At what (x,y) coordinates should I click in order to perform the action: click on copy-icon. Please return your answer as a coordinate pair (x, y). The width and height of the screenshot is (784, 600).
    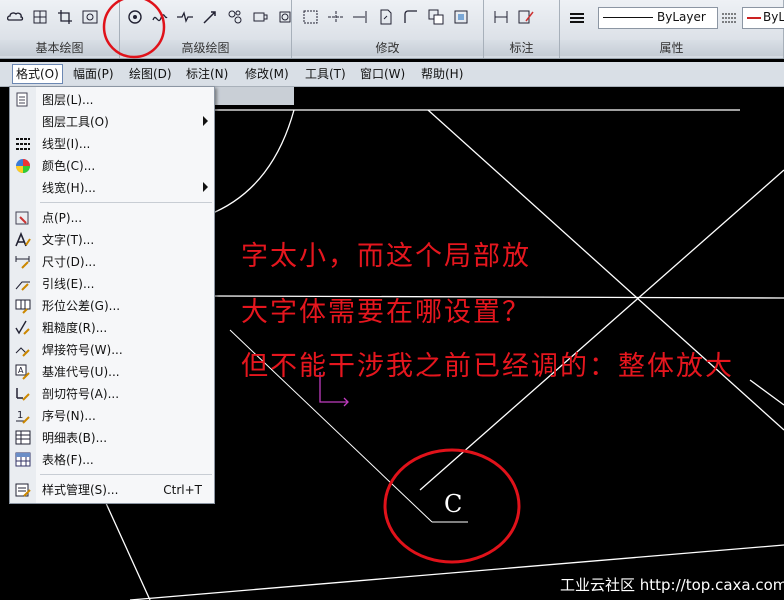
    Looking at the image, I should click on (436, 17).